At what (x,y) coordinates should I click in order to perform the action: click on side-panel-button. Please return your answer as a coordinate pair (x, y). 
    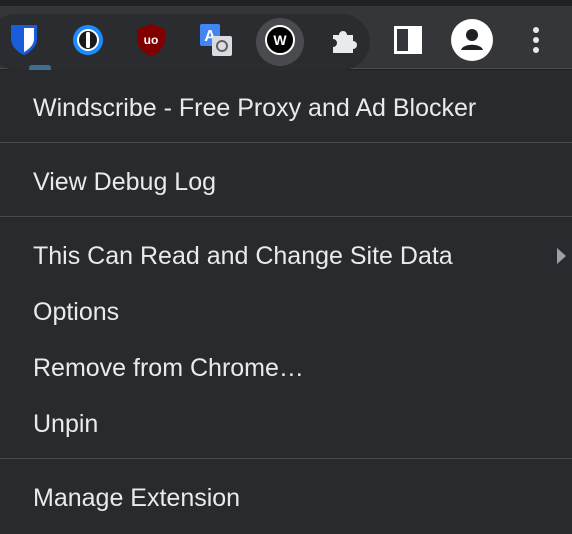
    Looking at the image, I should click on (408, 42).